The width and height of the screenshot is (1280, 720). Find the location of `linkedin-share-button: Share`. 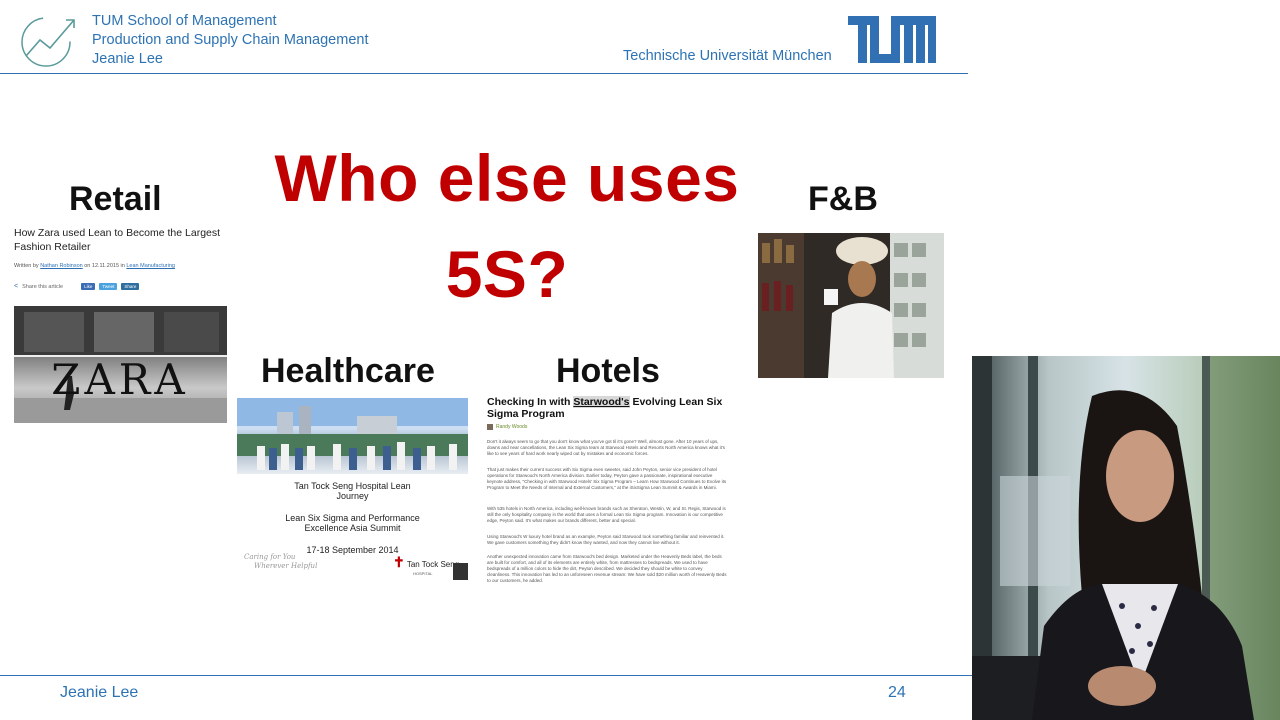

linkedin-share-button: Share is located at coordinates (130, 286).